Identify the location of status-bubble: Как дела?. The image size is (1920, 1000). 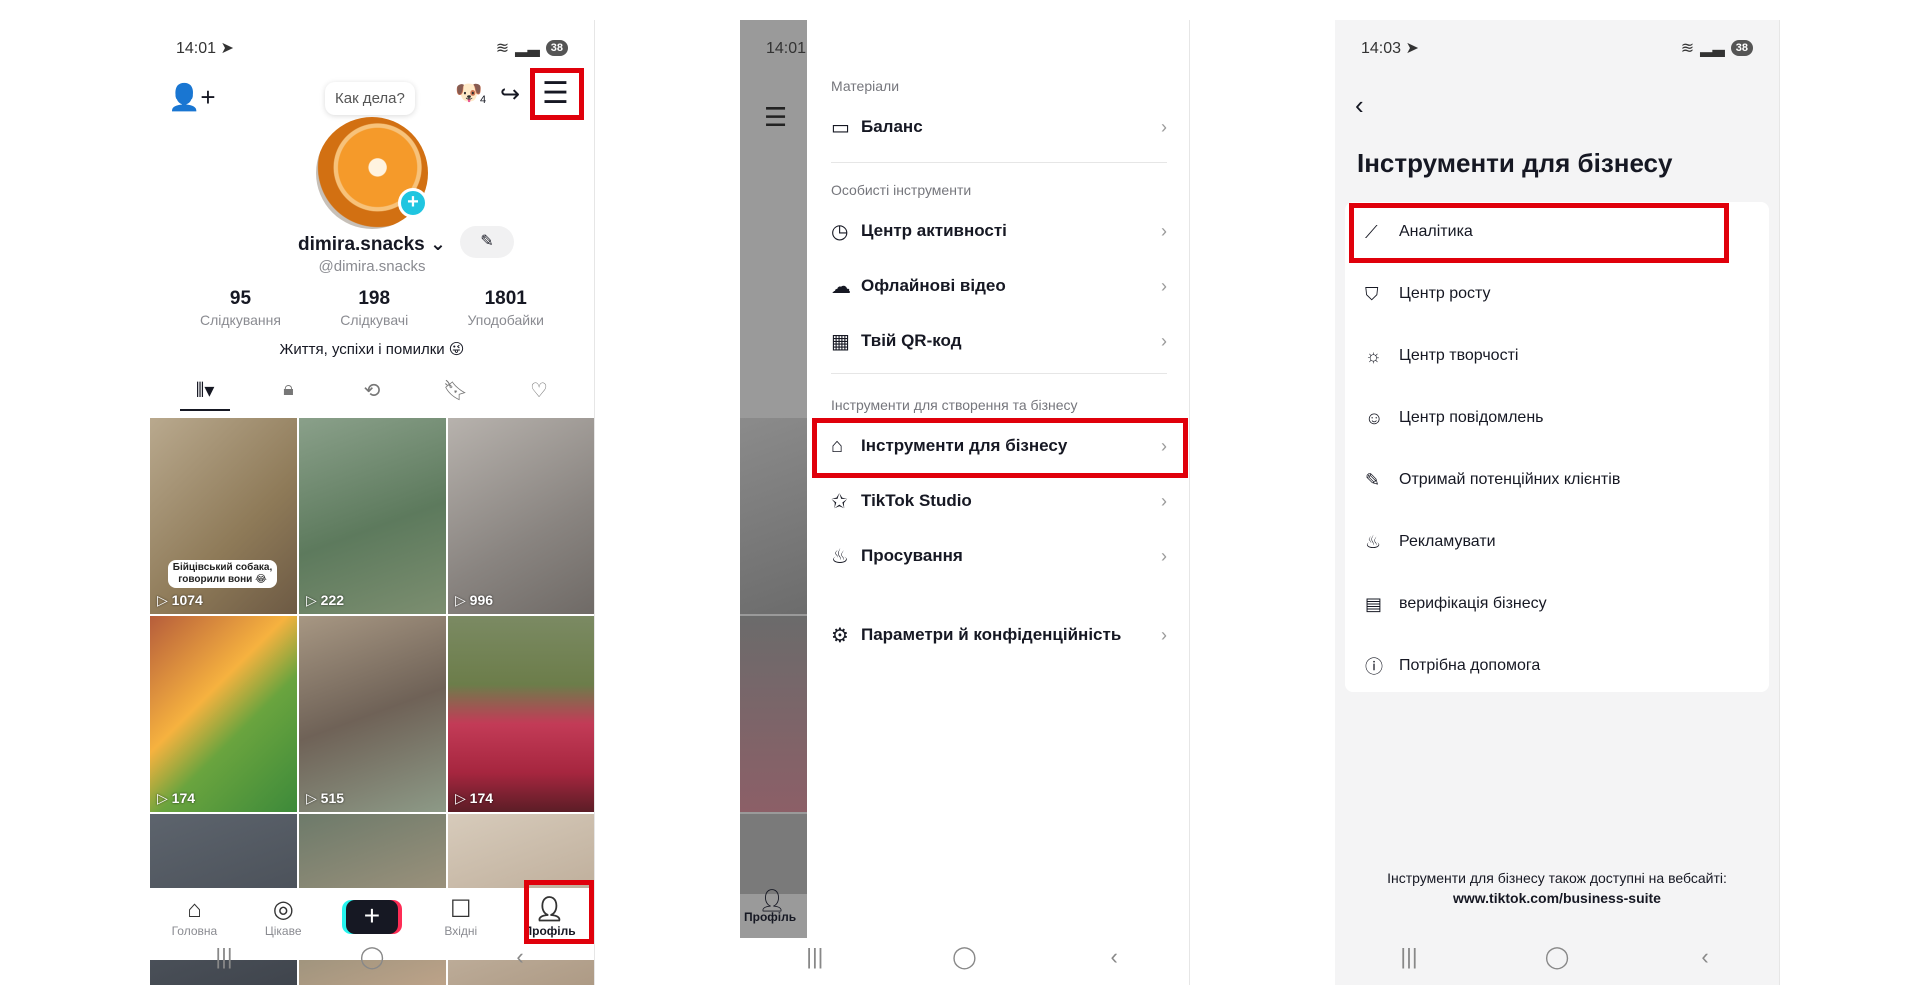
(370, 98).